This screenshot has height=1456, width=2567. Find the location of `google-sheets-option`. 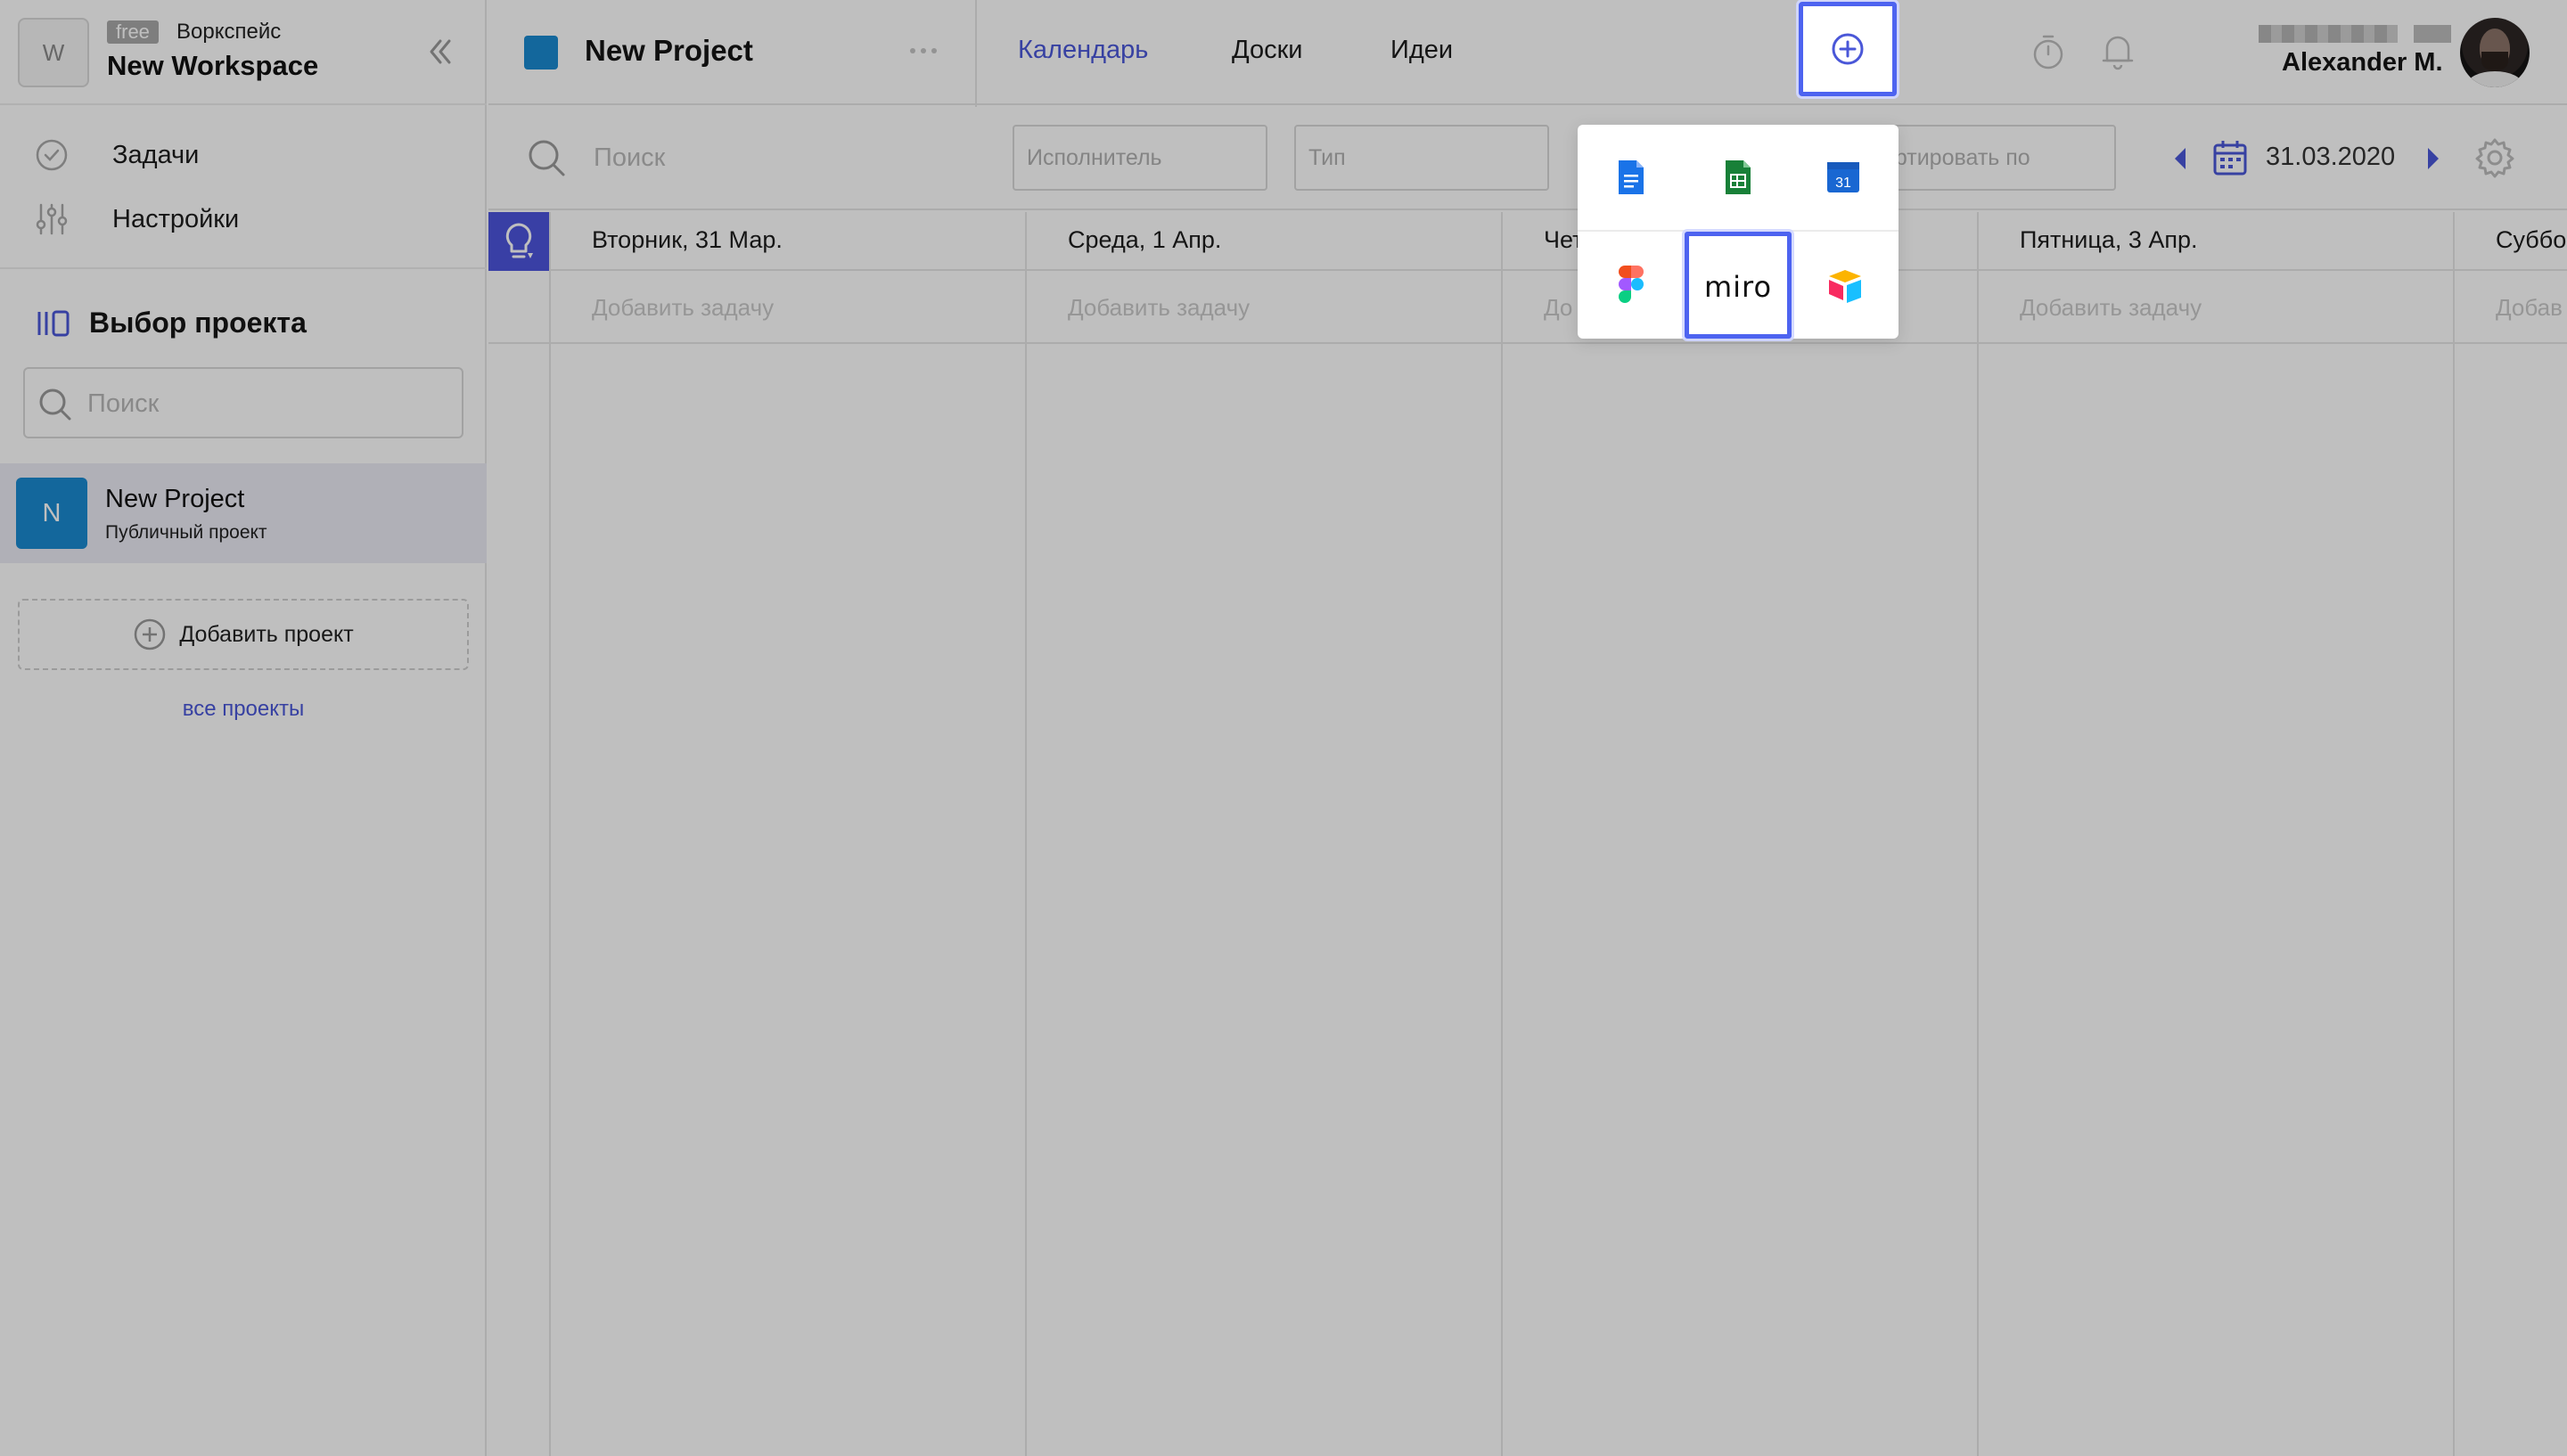

google-sheets-option is located at coordinates (1738, 178).